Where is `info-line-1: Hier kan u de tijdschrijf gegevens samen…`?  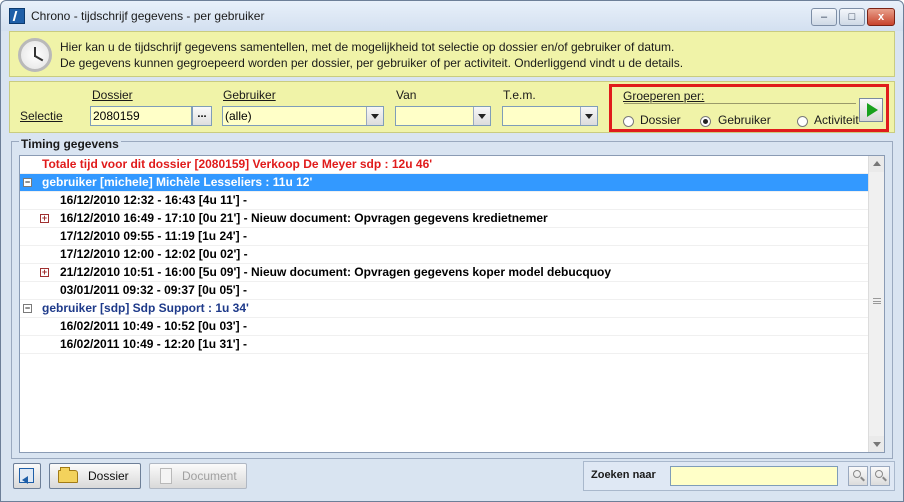
info-line-1: Hier kan u de tijdschrijf gegevens samen… is located at coordinates (367, 47).